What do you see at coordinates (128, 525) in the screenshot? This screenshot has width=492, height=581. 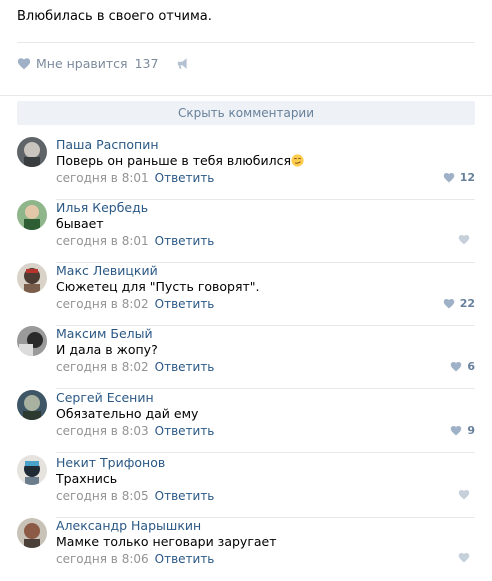 I see `comment-author: Александр Нарышкин` at bounding box center [128, 525].